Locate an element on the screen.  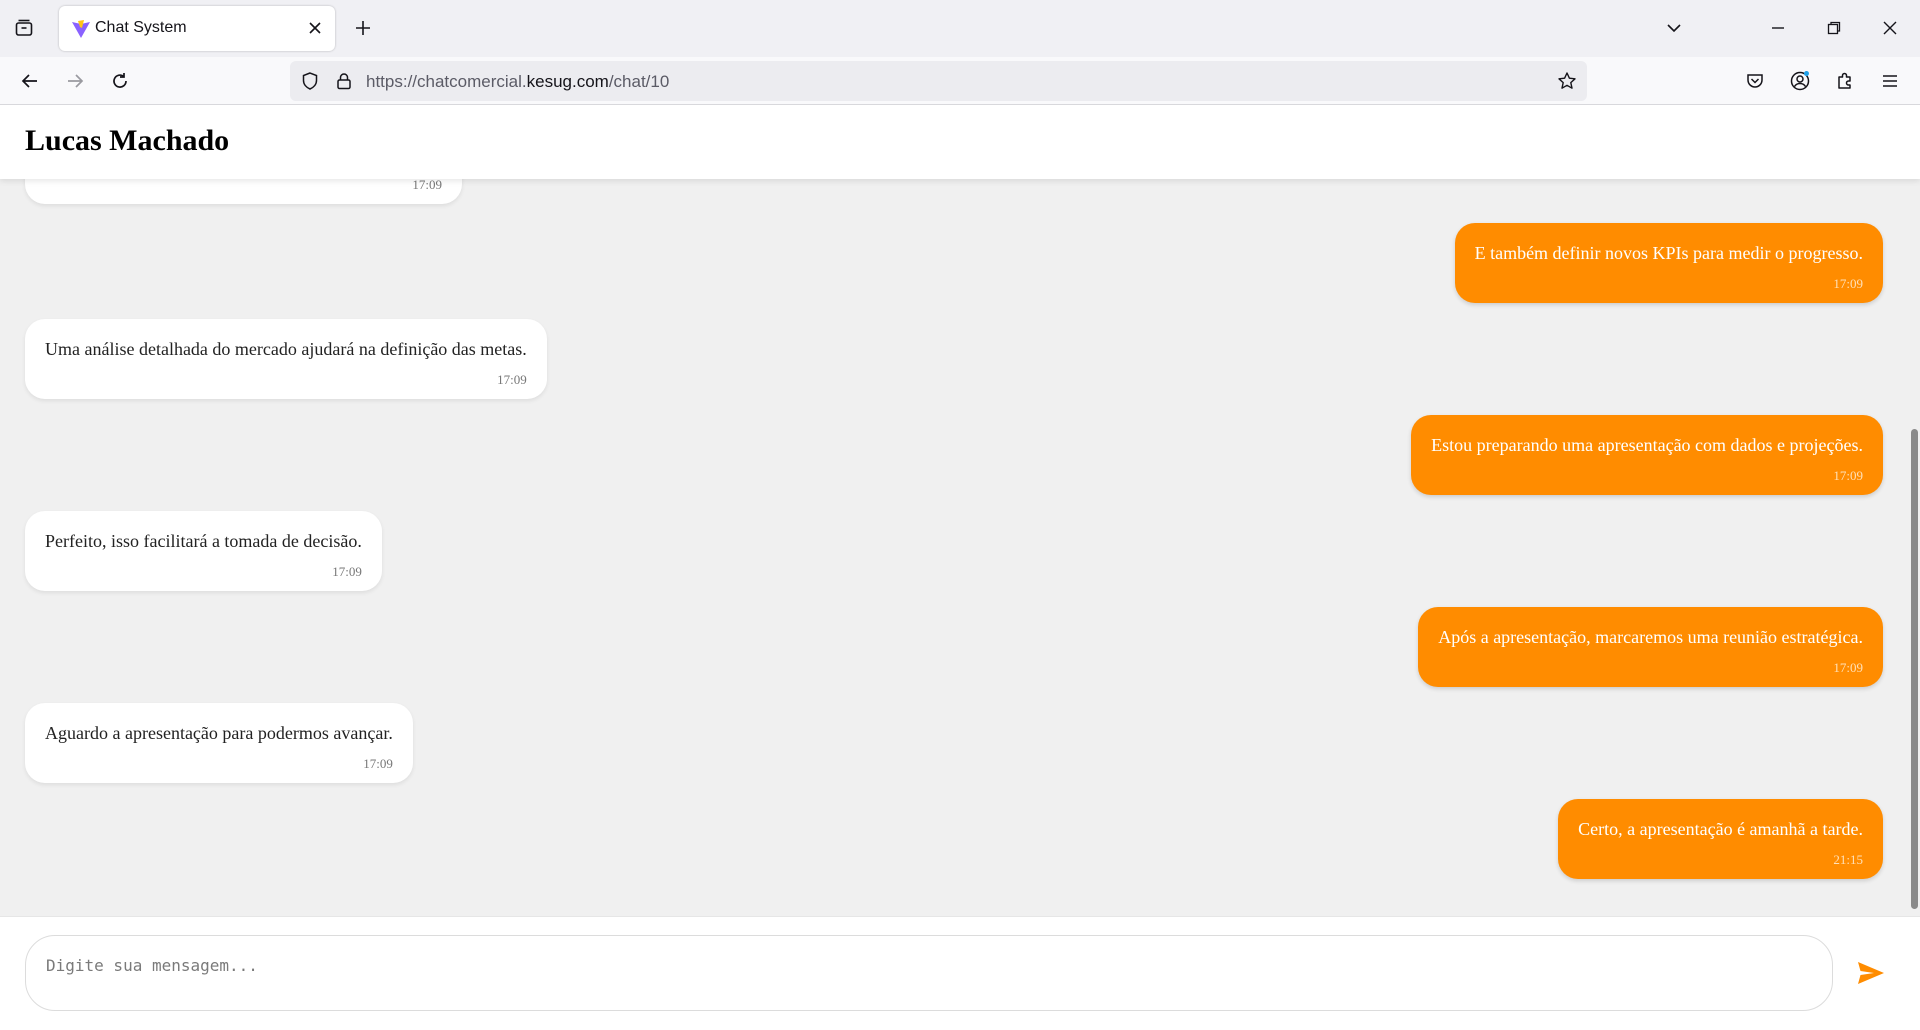
url-domain: kesug.com is located at coordinates (567, 81).